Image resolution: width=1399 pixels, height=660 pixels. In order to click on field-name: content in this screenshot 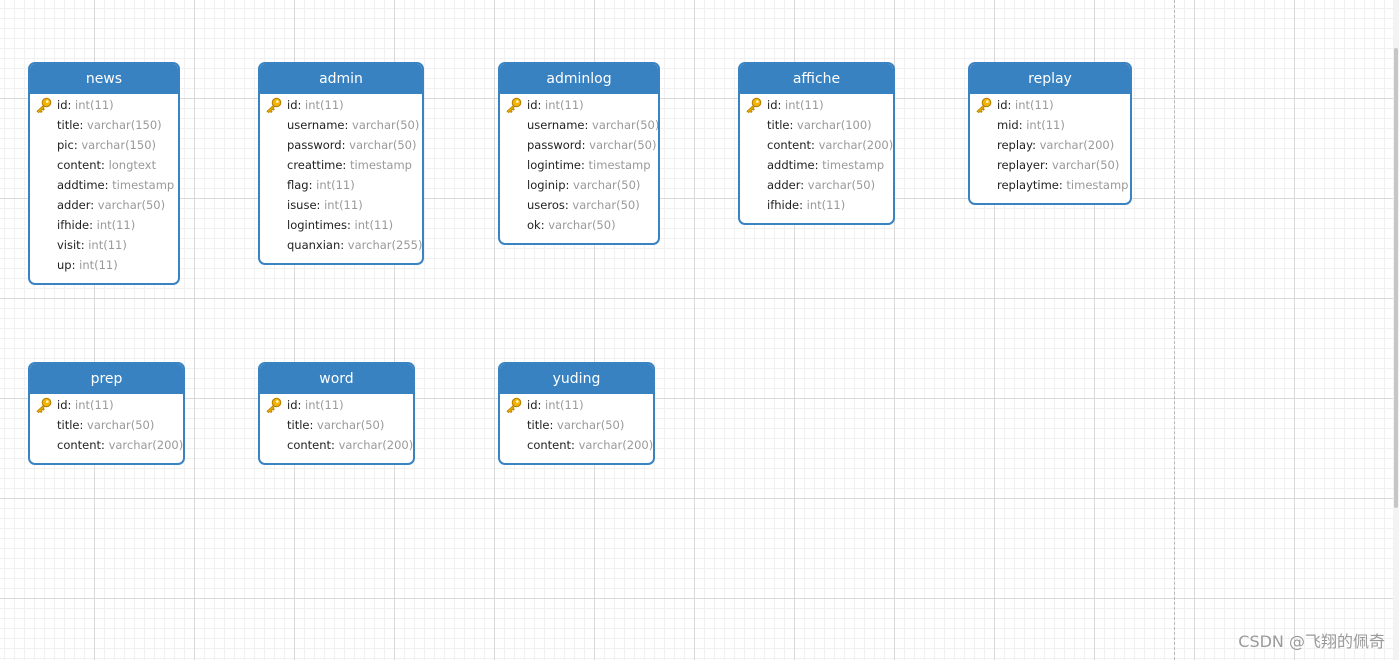, I will do `click(549, 445)`.